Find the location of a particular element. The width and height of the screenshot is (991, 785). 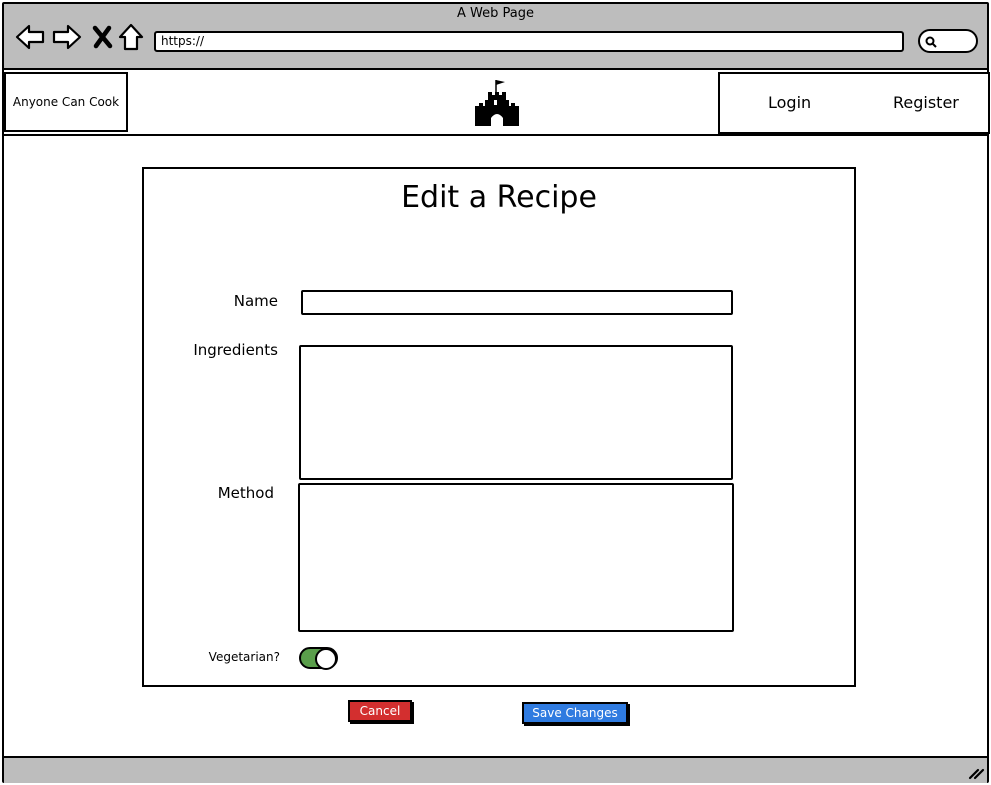

toggle-knob is located at coordinates (326, 659).